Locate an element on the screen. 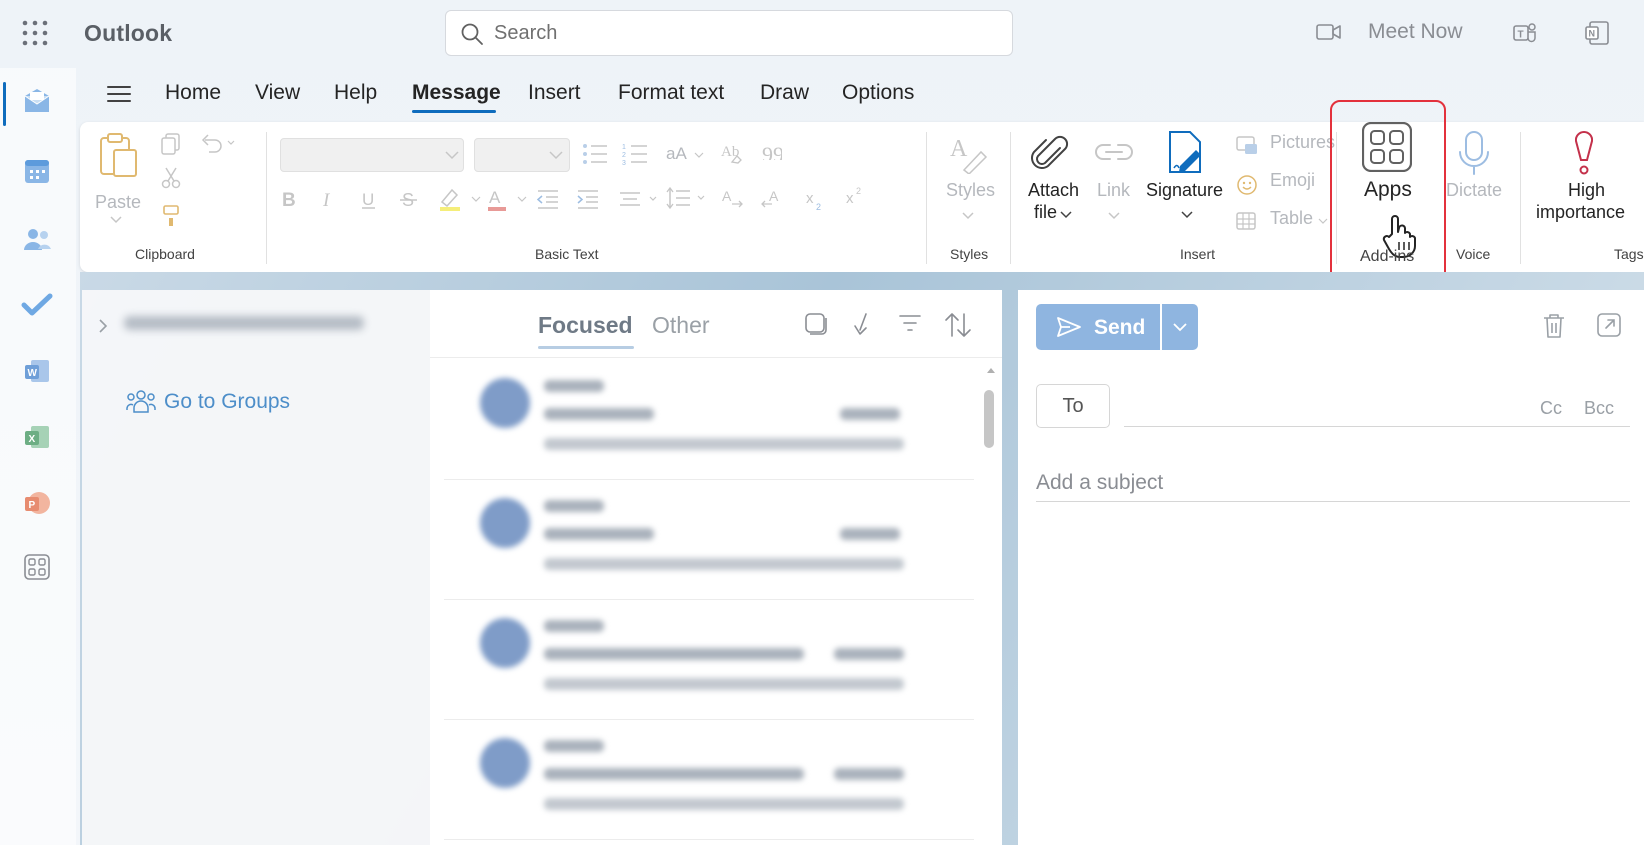 This screenshot has height=845, width=1644. line-spacing-icon is located at coordinates (687, 198).